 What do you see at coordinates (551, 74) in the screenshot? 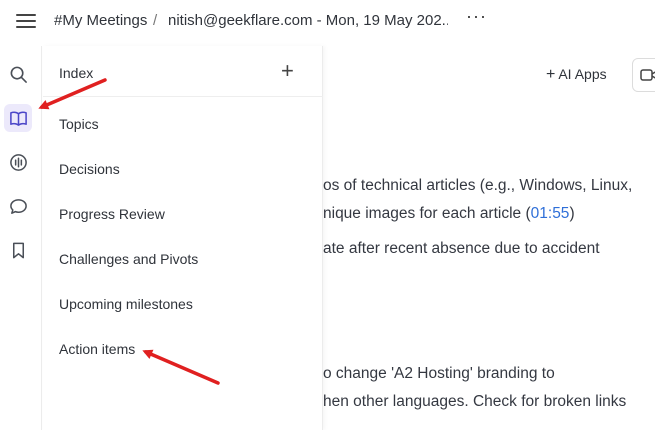
I see `plus-icon: +` at bounding box center [551, 74].